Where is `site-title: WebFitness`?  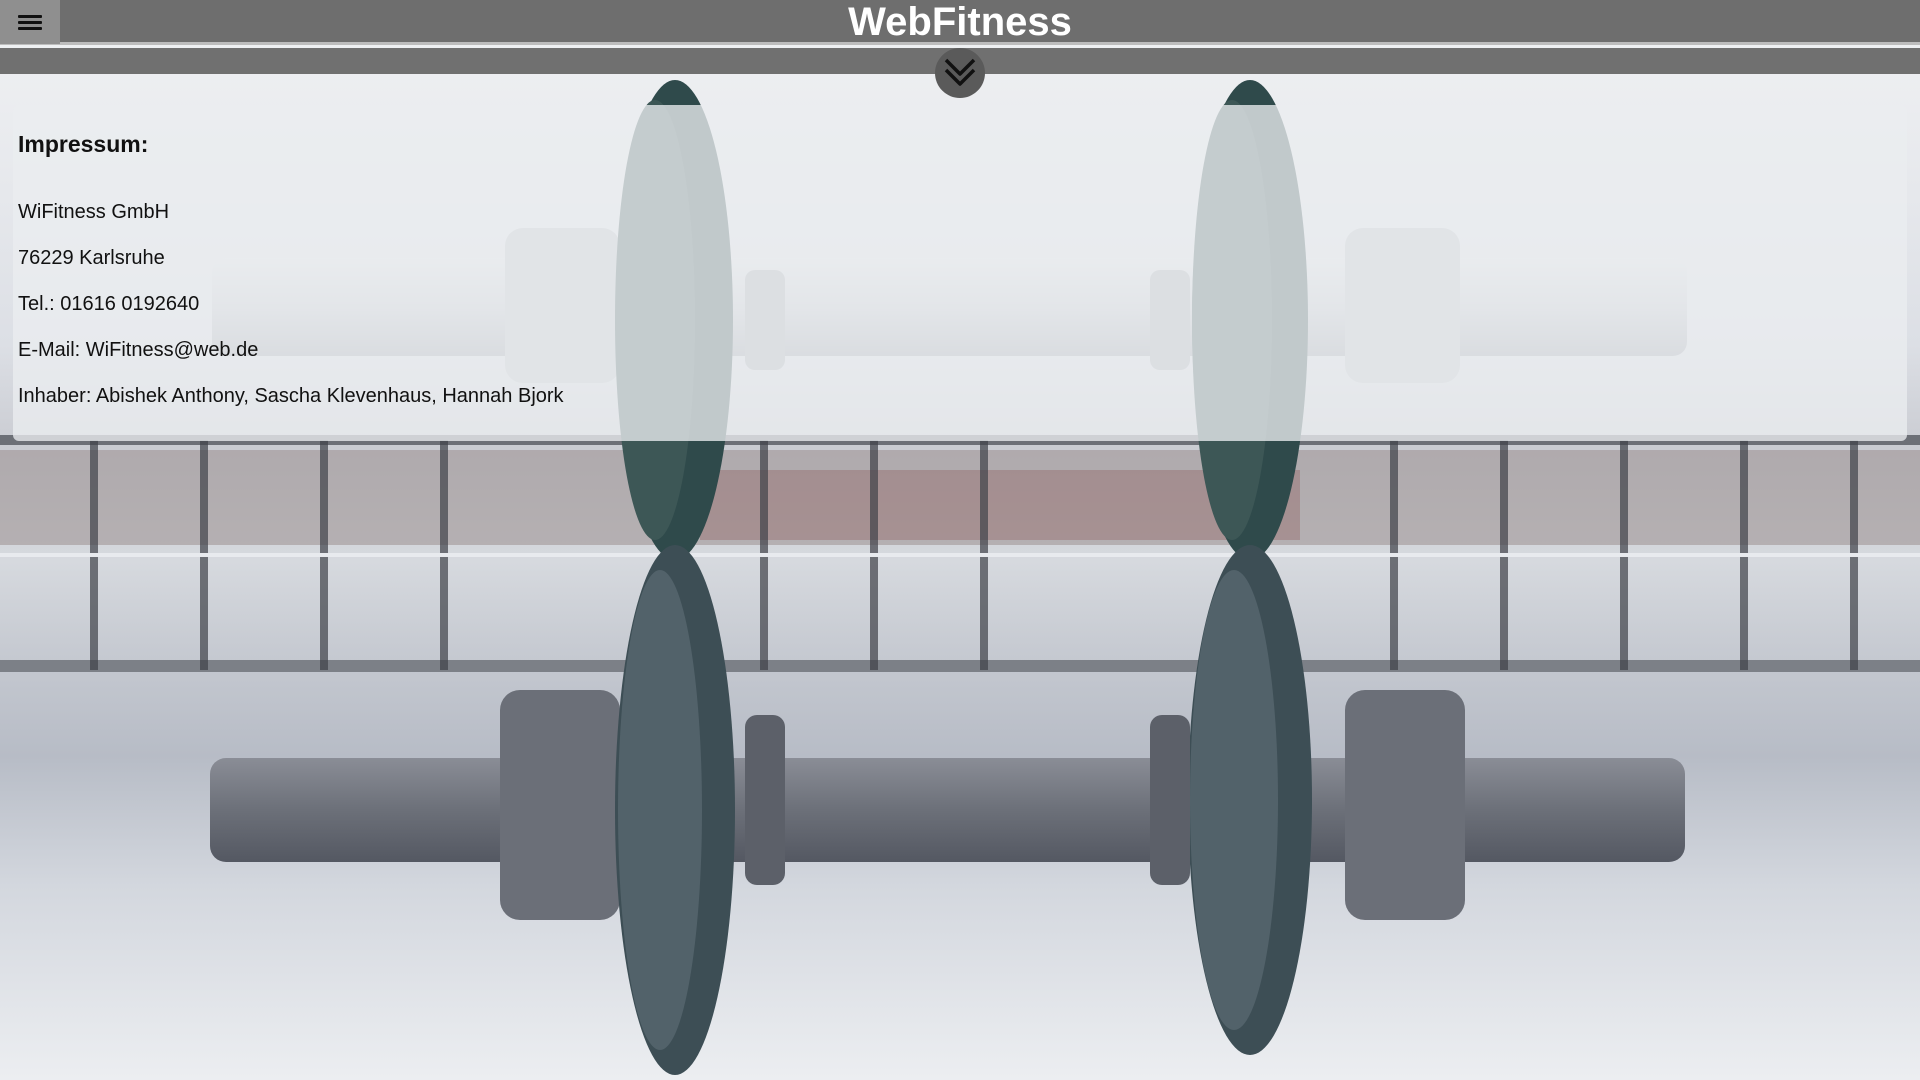 site-title: WebFitness is located at coordinates (960, 22).